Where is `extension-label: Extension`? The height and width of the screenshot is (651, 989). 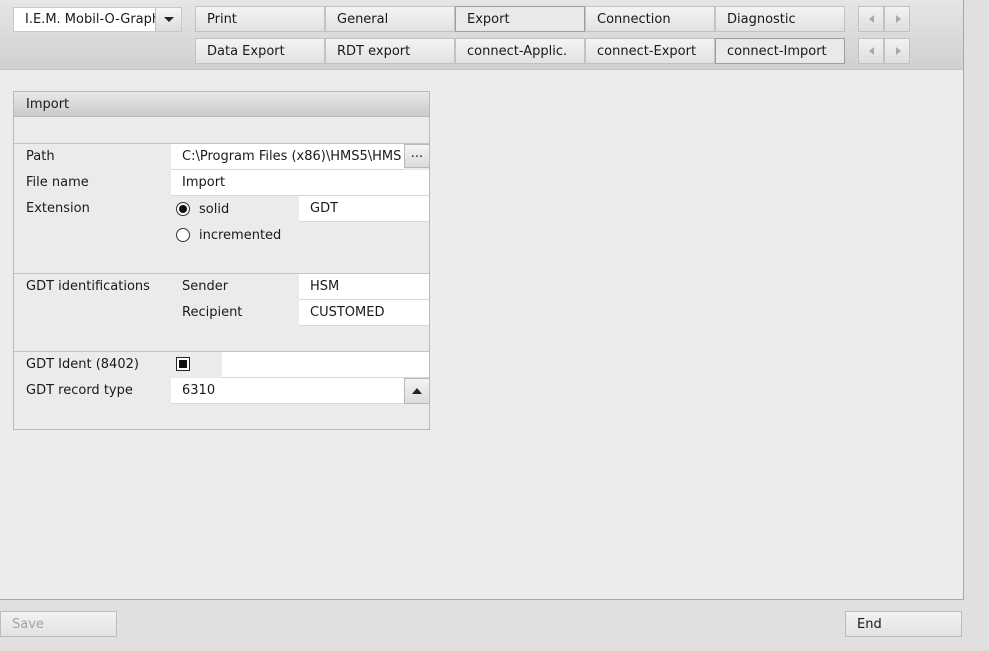
extension-label: Extension is located at coordinates (58, 208).